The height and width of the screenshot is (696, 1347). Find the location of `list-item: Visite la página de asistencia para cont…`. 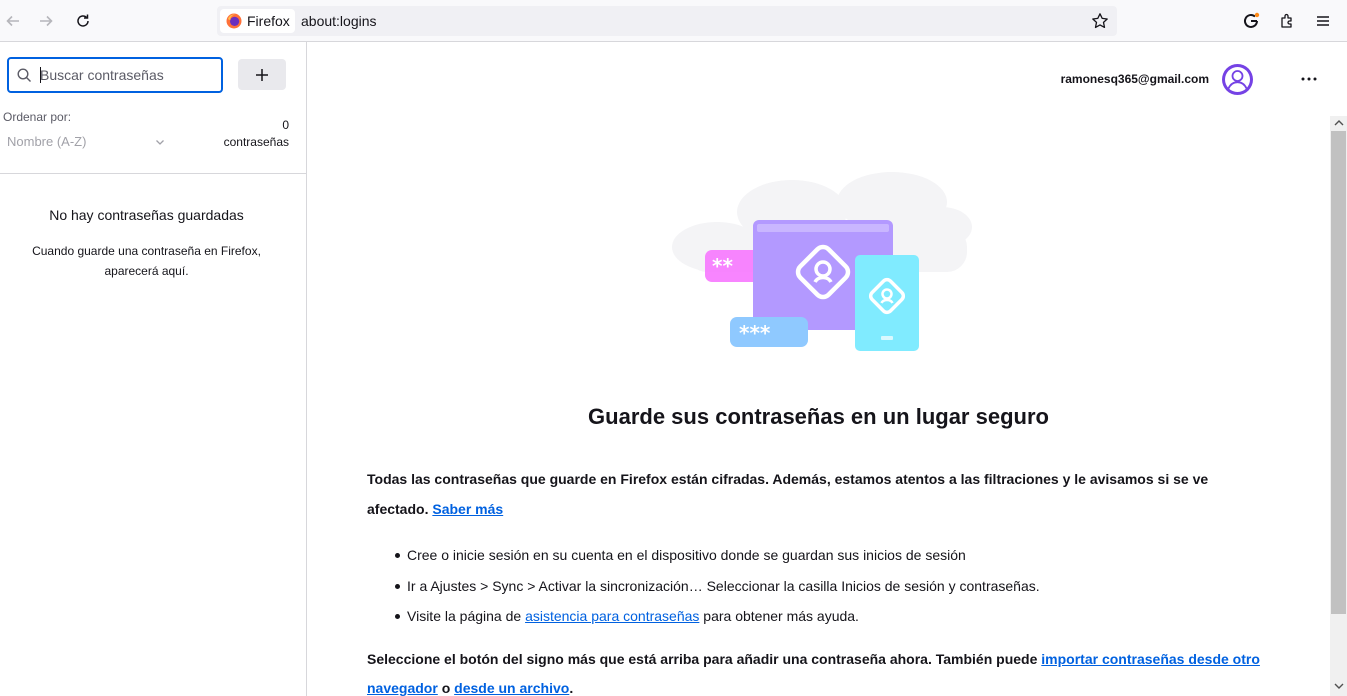

list-item: Visite la página de asistencia para cont… is located at coordinates (836, 616).